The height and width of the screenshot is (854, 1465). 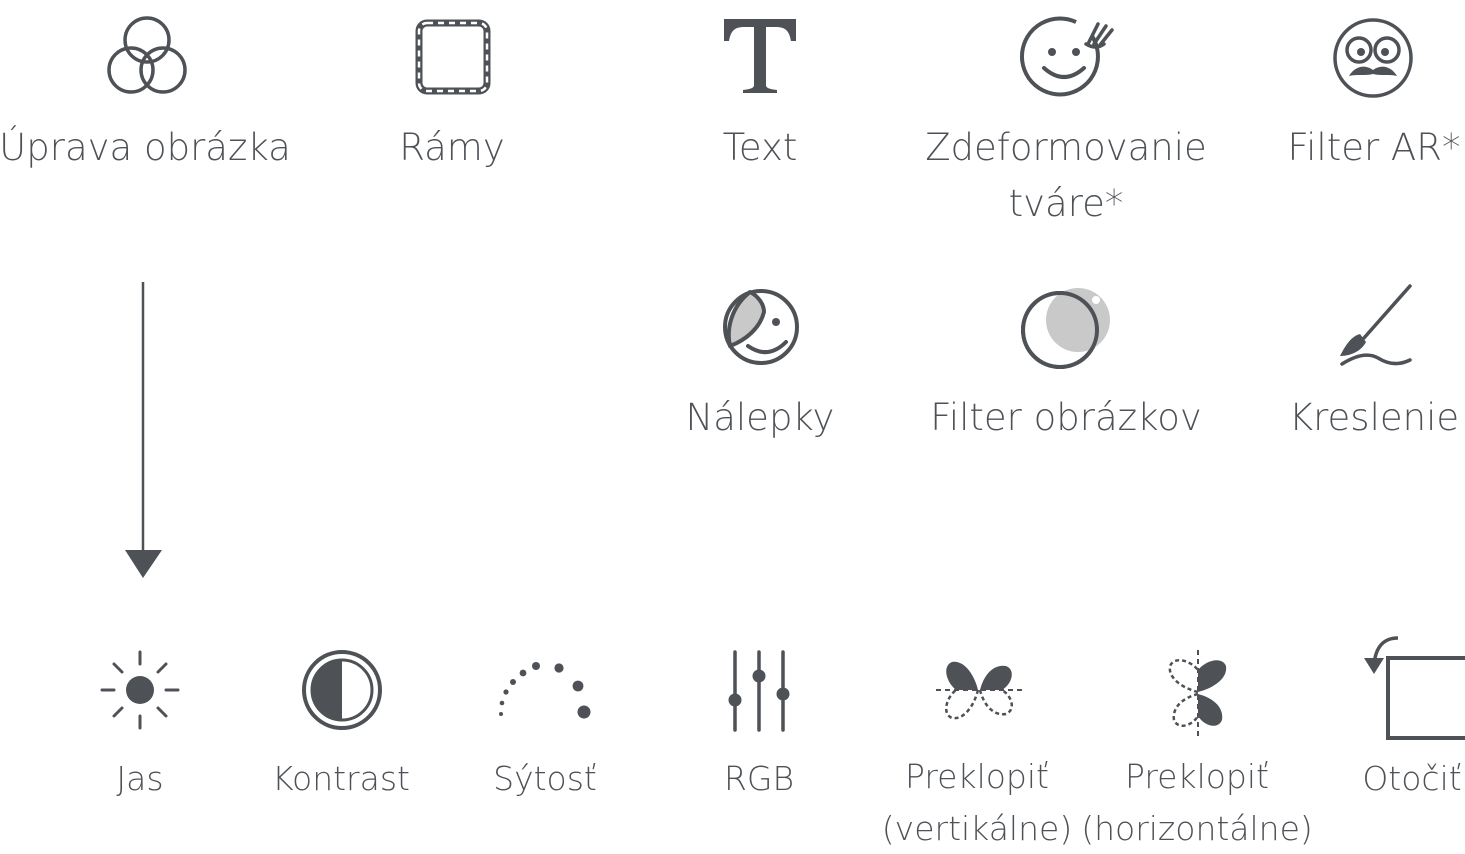 What do you see at coordinates (1197, 776) in the screenshot?
I see `flip-horizontal-label-line1: Preklopiť` at bounding box center [1197, 776].